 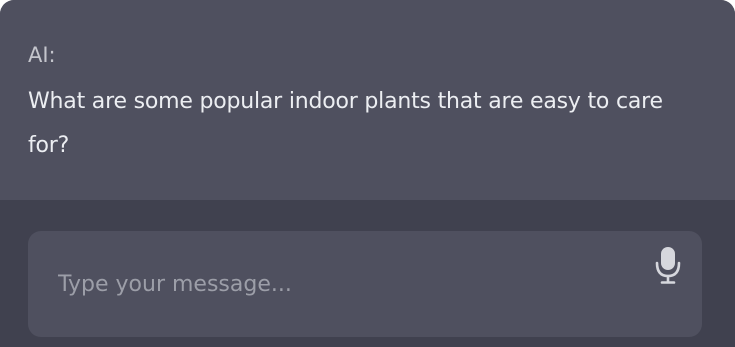 What do you see at coordinates (338, 284) in the screenshot?
I see `message-input` at bounding box center [338, 284].